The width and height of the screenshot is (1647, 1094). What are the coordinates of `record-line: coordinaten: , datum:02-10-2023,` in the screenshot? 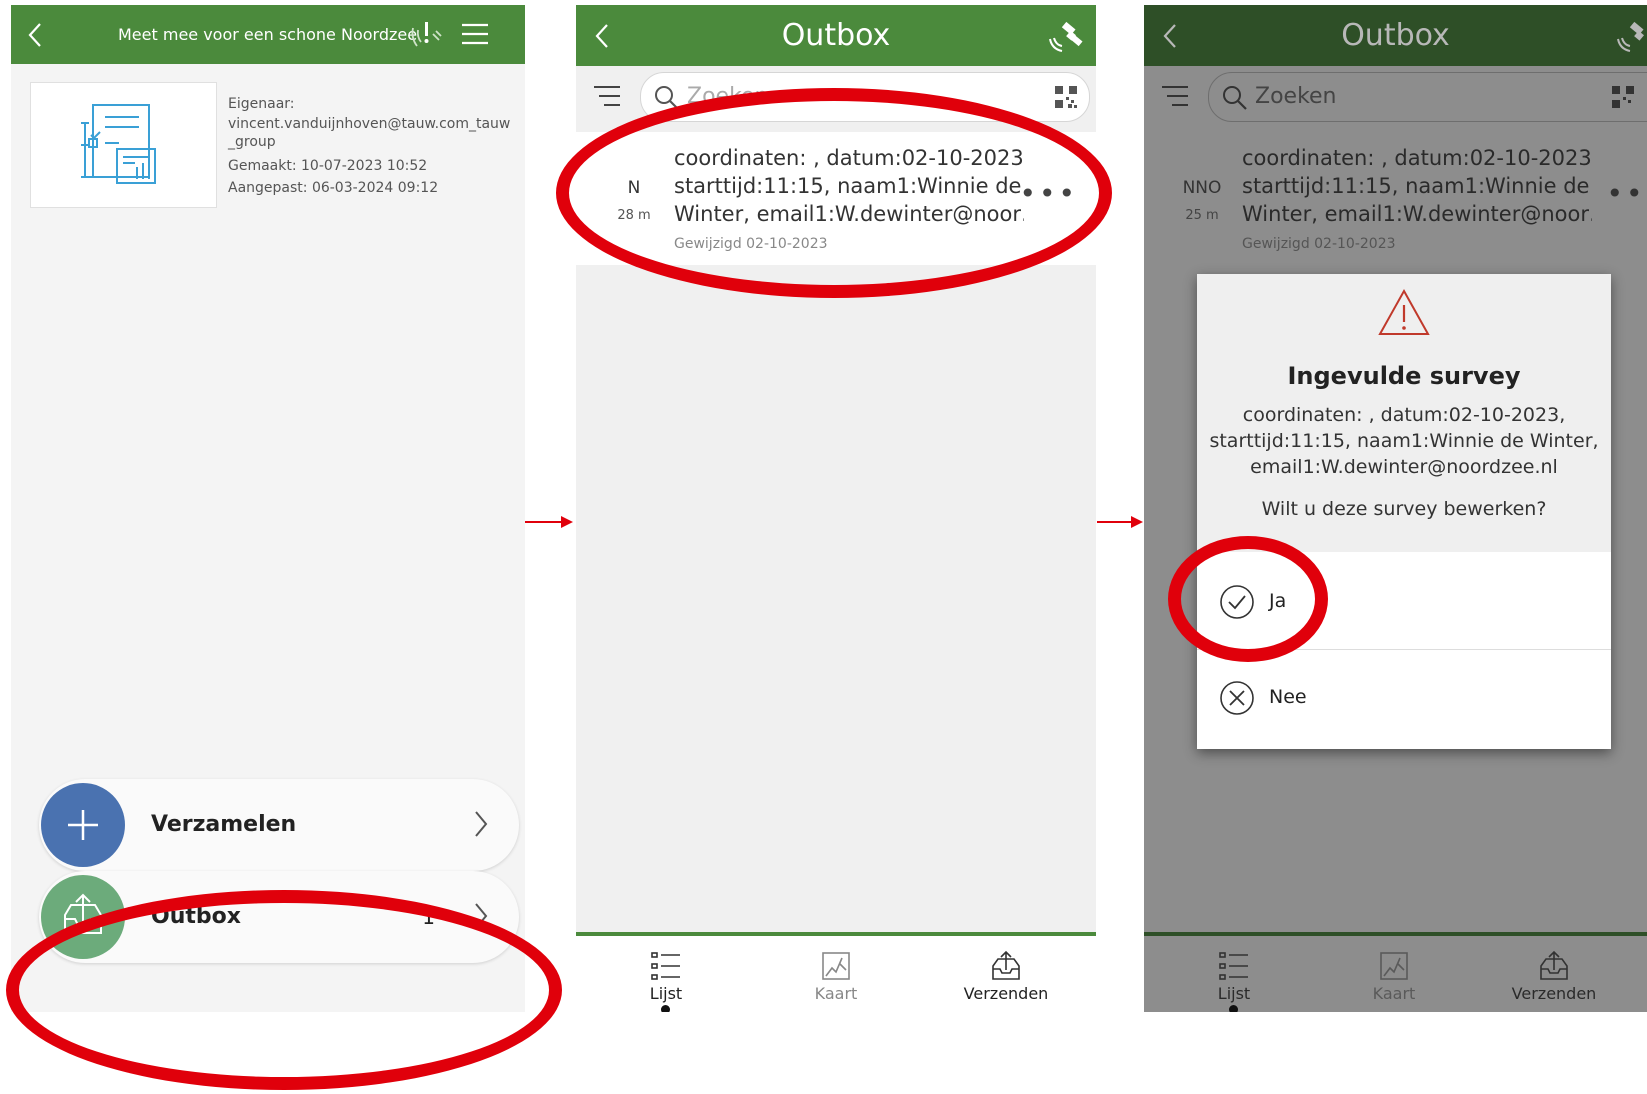 It's located at (1417, 158).